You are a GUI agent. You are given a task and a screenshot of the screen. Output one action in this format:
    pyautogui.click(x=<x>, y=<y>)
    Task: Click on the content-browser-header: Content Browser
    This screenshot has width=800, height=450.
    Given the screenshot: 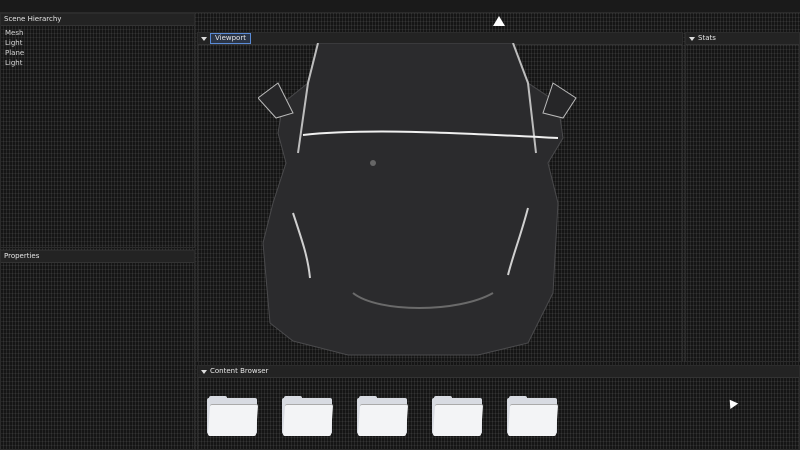 What is the action you would take?
    pyautogui.click(x=498, y=372)
    